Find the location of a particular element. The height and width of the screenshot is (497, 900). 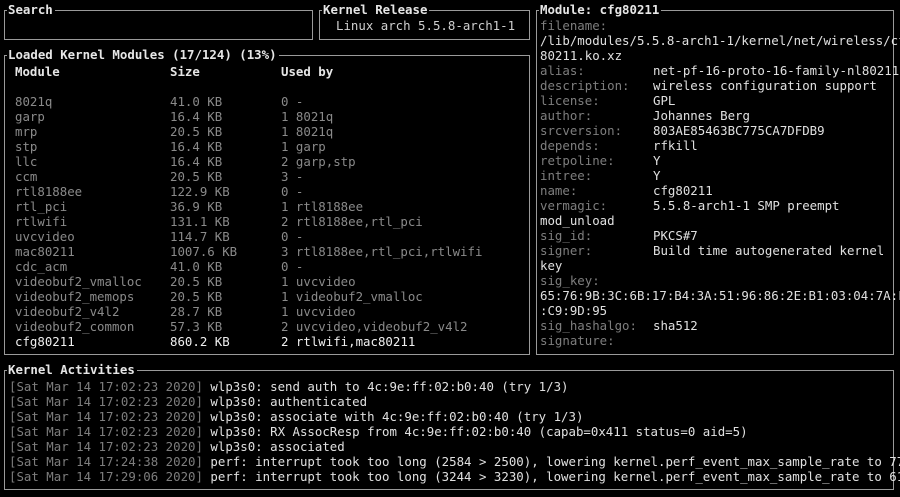

info-value: Johannes Berg is located at coordinates (701, 115).